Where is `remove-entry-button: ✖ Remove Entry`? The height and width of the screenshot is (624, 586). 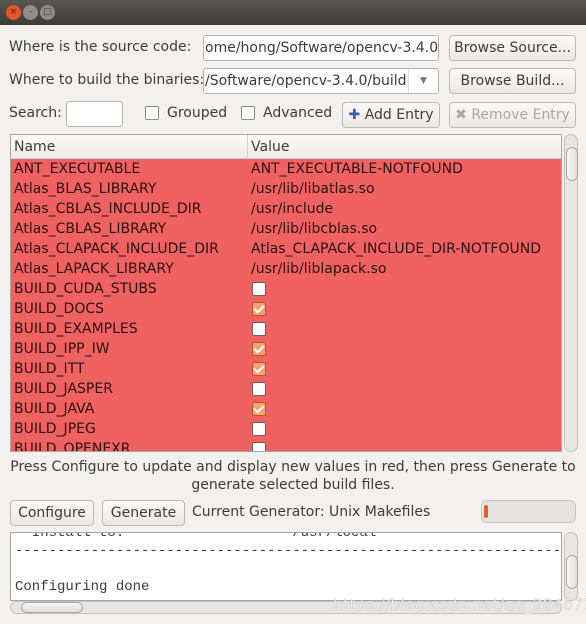
remove-entry-button: ✖ Remove Entry is located at coordinates (512, 115).